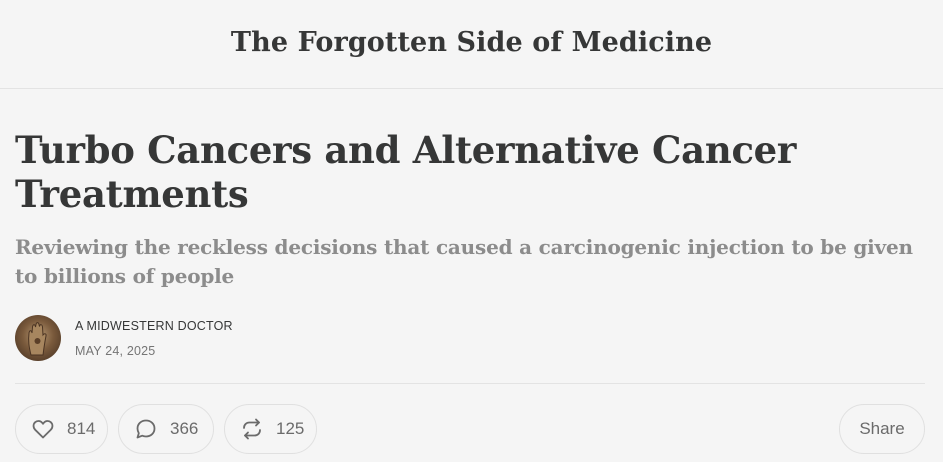 Image resolution: width=943 pixels, height=462 pixels. What do you see at coordinates (81, 428) in the screenshot?
I see `like-count: 814` at bounding box center [81, 428].